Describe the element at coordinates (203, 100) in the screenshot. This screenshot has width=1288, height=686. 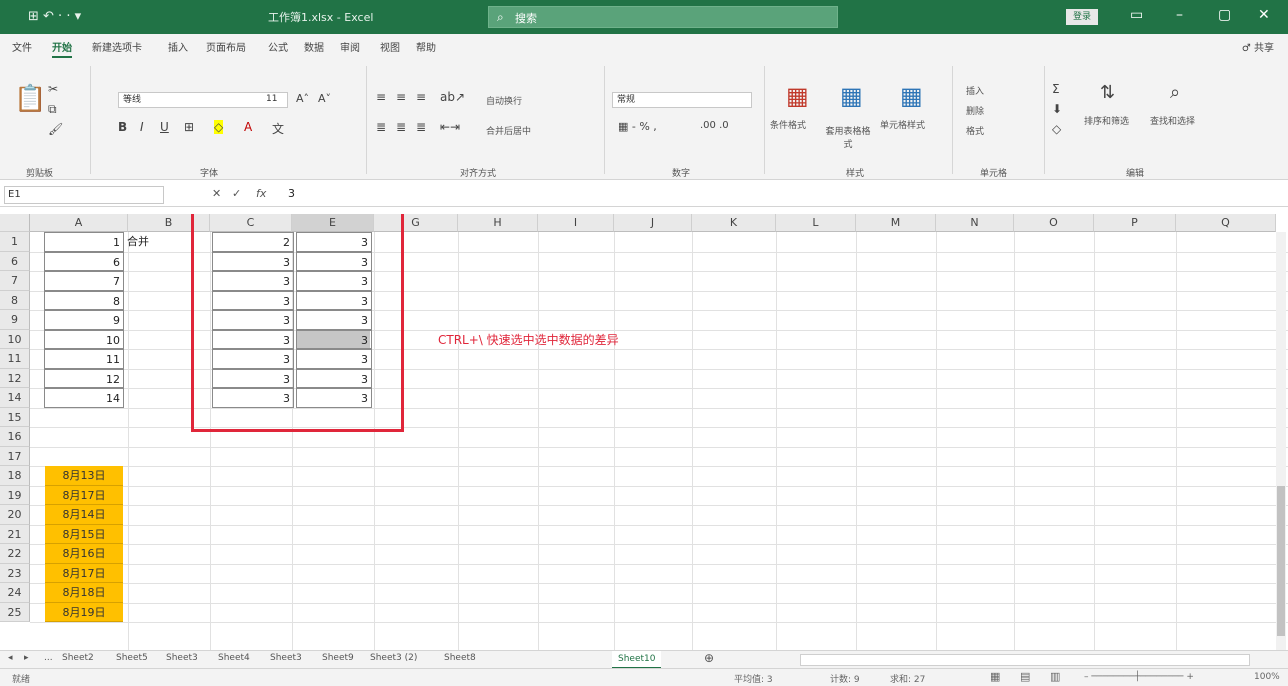
I see `font-name-select: 等线` at that location.